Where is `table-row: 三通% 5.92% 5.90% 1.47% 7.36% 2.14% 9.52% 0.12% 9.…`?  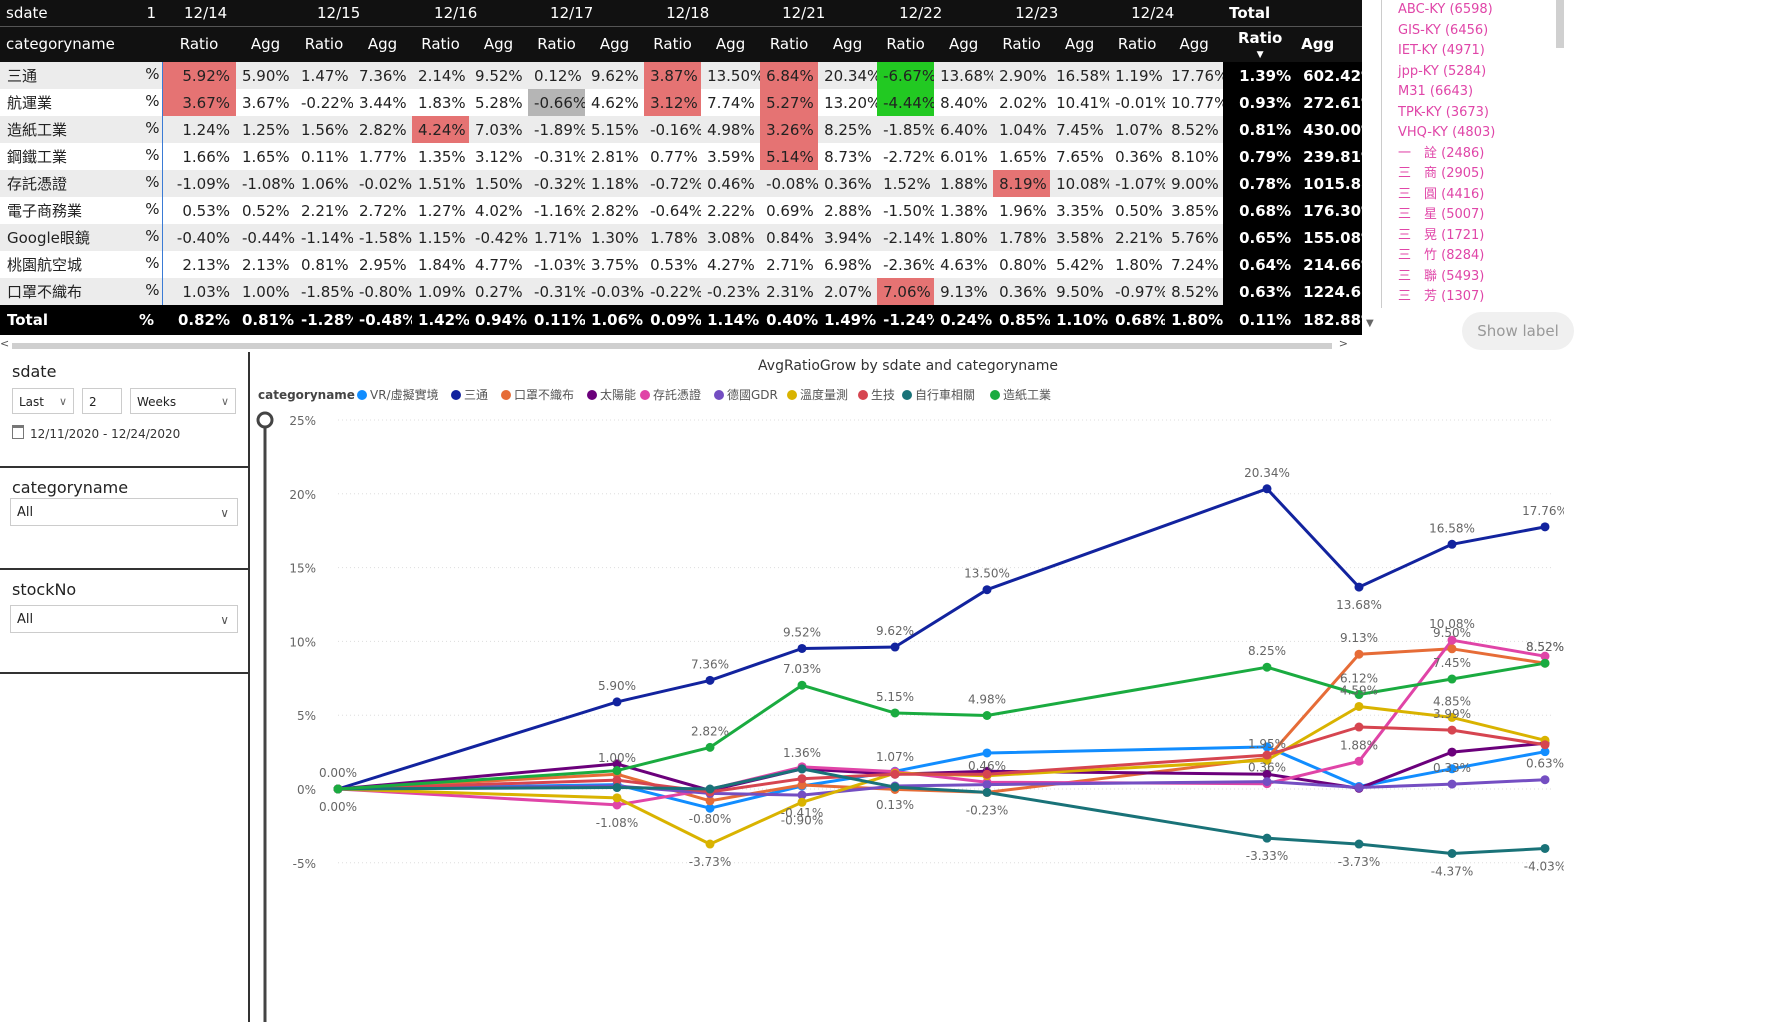 table-row: 三通% 5.92% 5.90% 1.47% 7.36% 2.14% 9.52% 0.12% 9.… is located at coordinates (681, 75).